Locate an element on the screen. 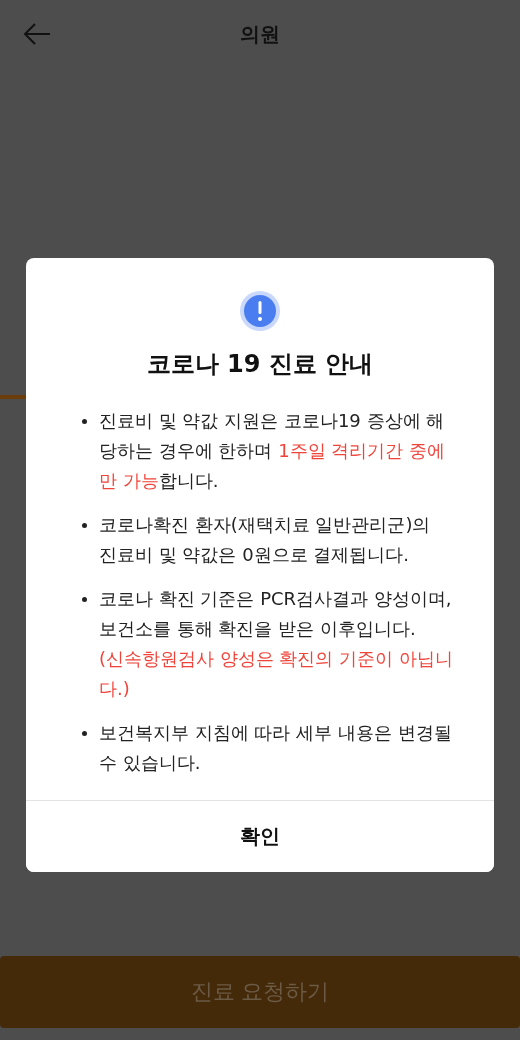  dialog-title: 코로나 19 진료 안내 is located at coordinates (260, 364).